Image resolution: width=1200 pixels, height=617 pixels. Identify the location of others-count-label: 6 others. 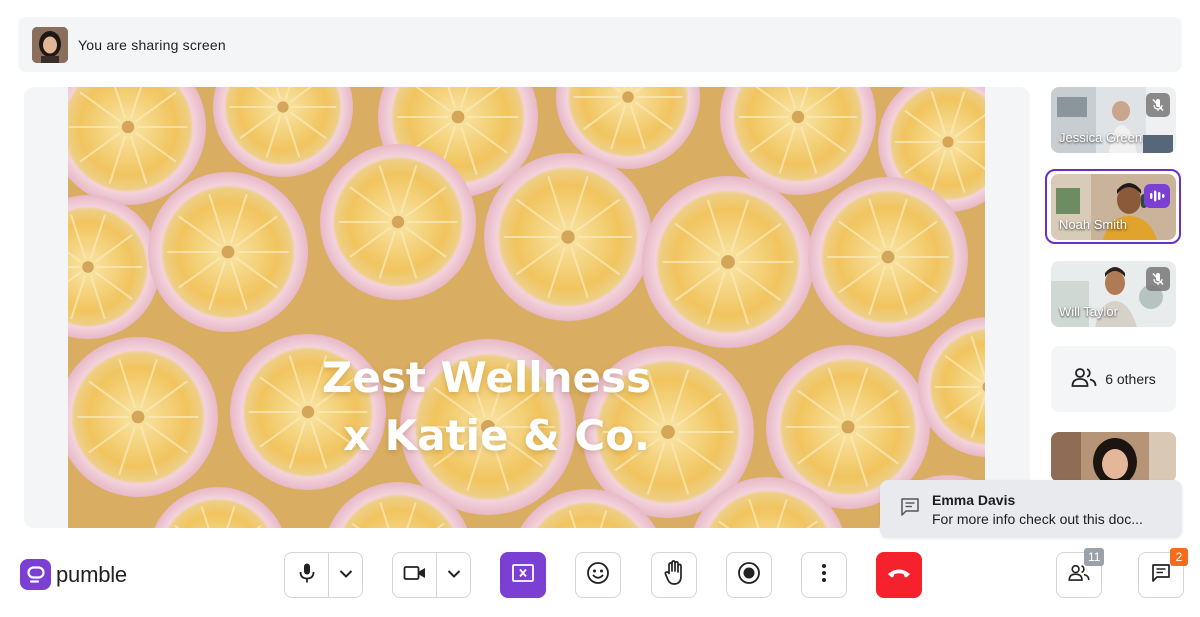
(1130, 379).